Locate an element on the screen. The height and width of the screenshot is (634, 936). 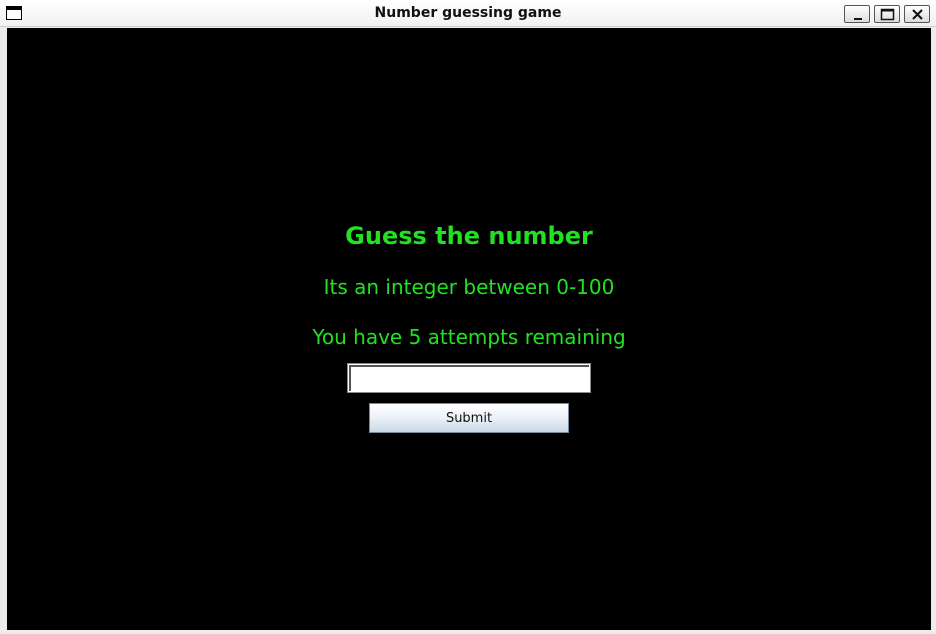
minimize-icon is located at coordinates (858, 19).